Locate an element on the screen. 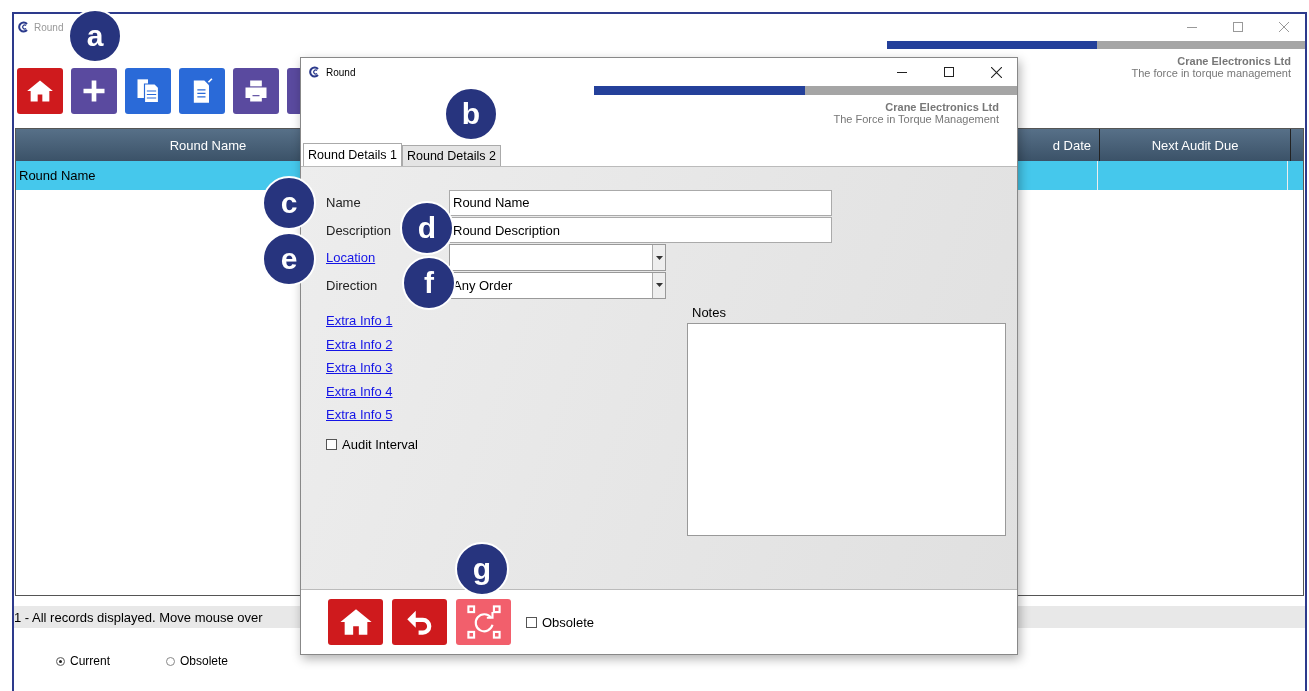 This screenshot has width=1309, height=691. radio-label: Current is located at coordinates (90, 661).